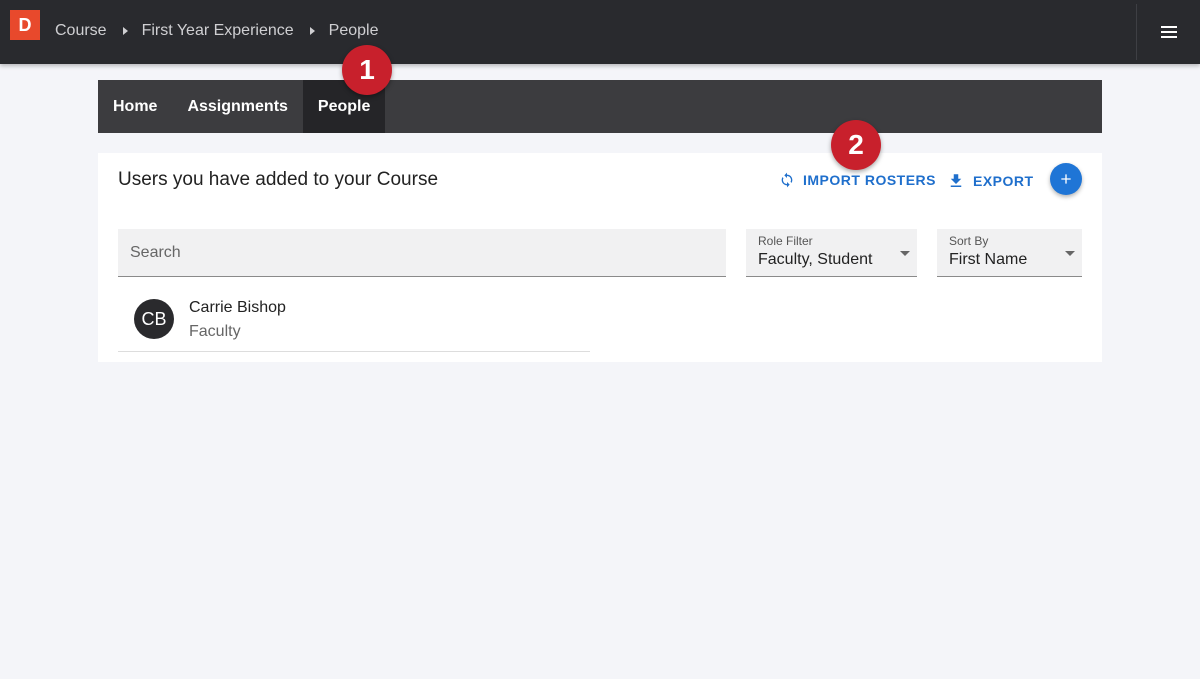 Image resolution: width=1200 pixels, height=679 pixels. I want to click on plus-icon, so click(1066, 179).